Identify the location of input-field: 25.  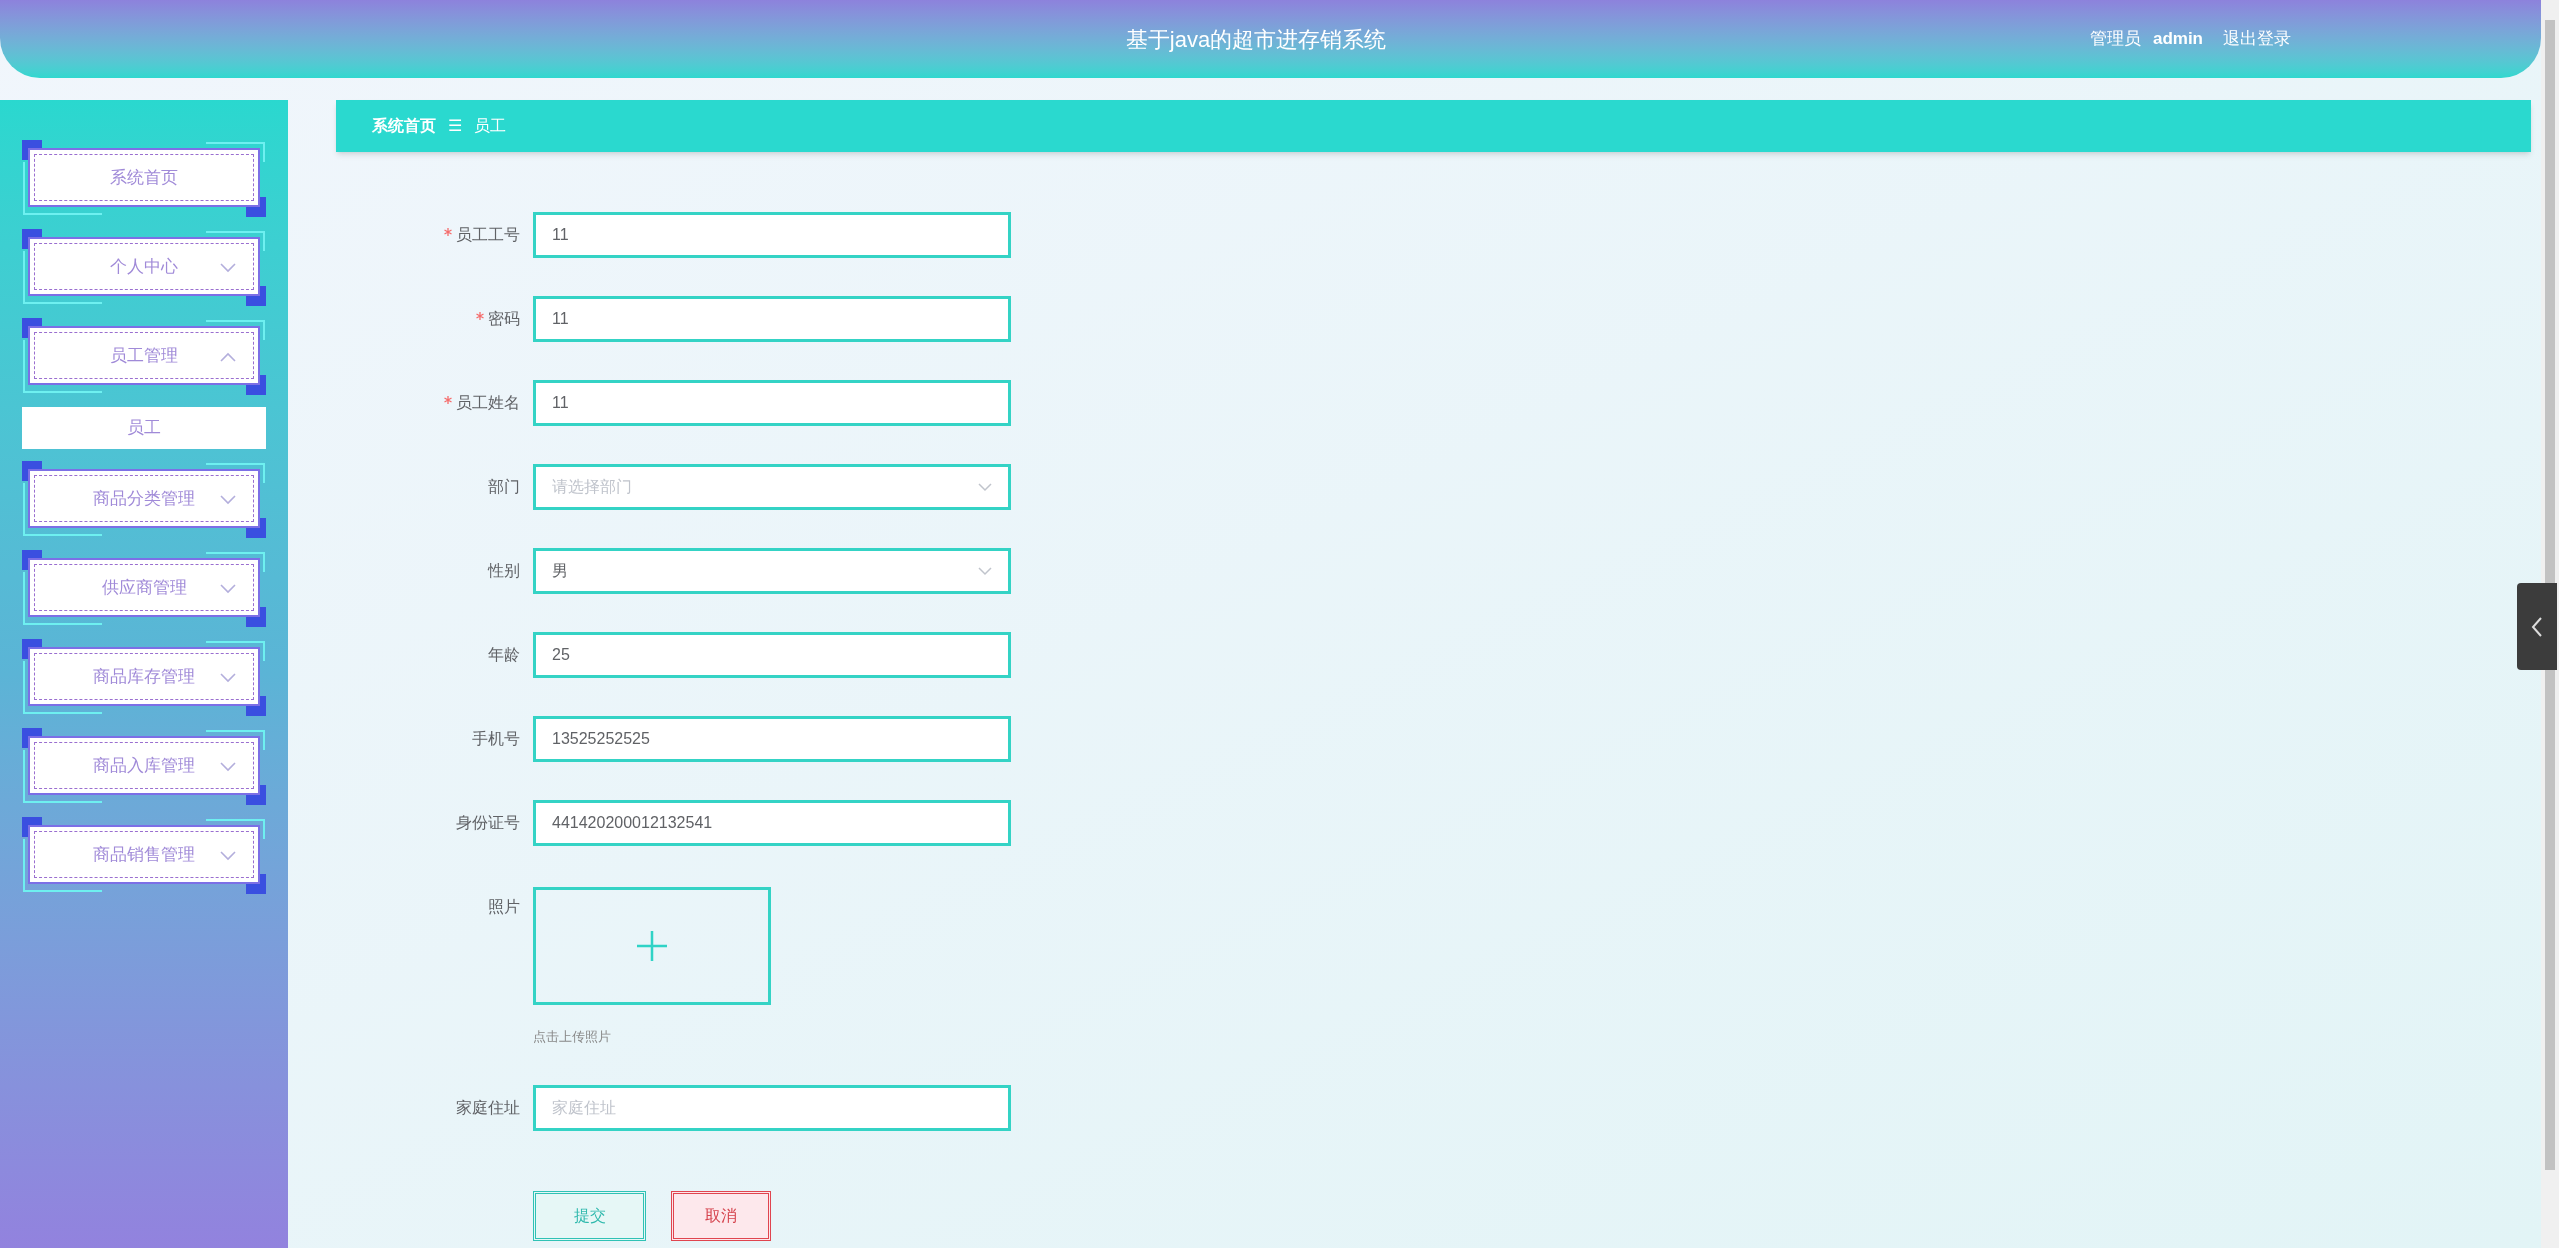
(772, 655).